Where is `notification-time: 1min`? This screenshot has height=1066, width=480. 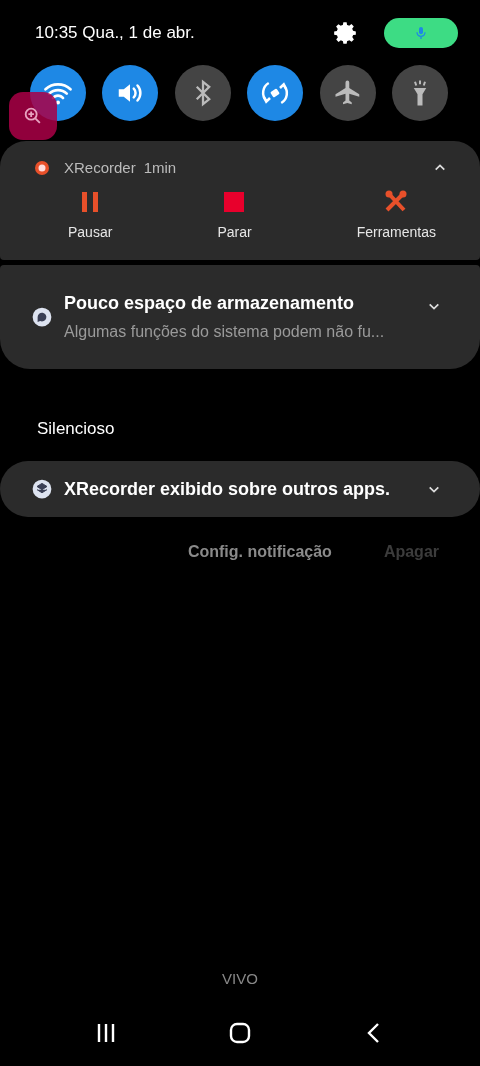 notification-time: 1min is located at coordinates (160, 167).